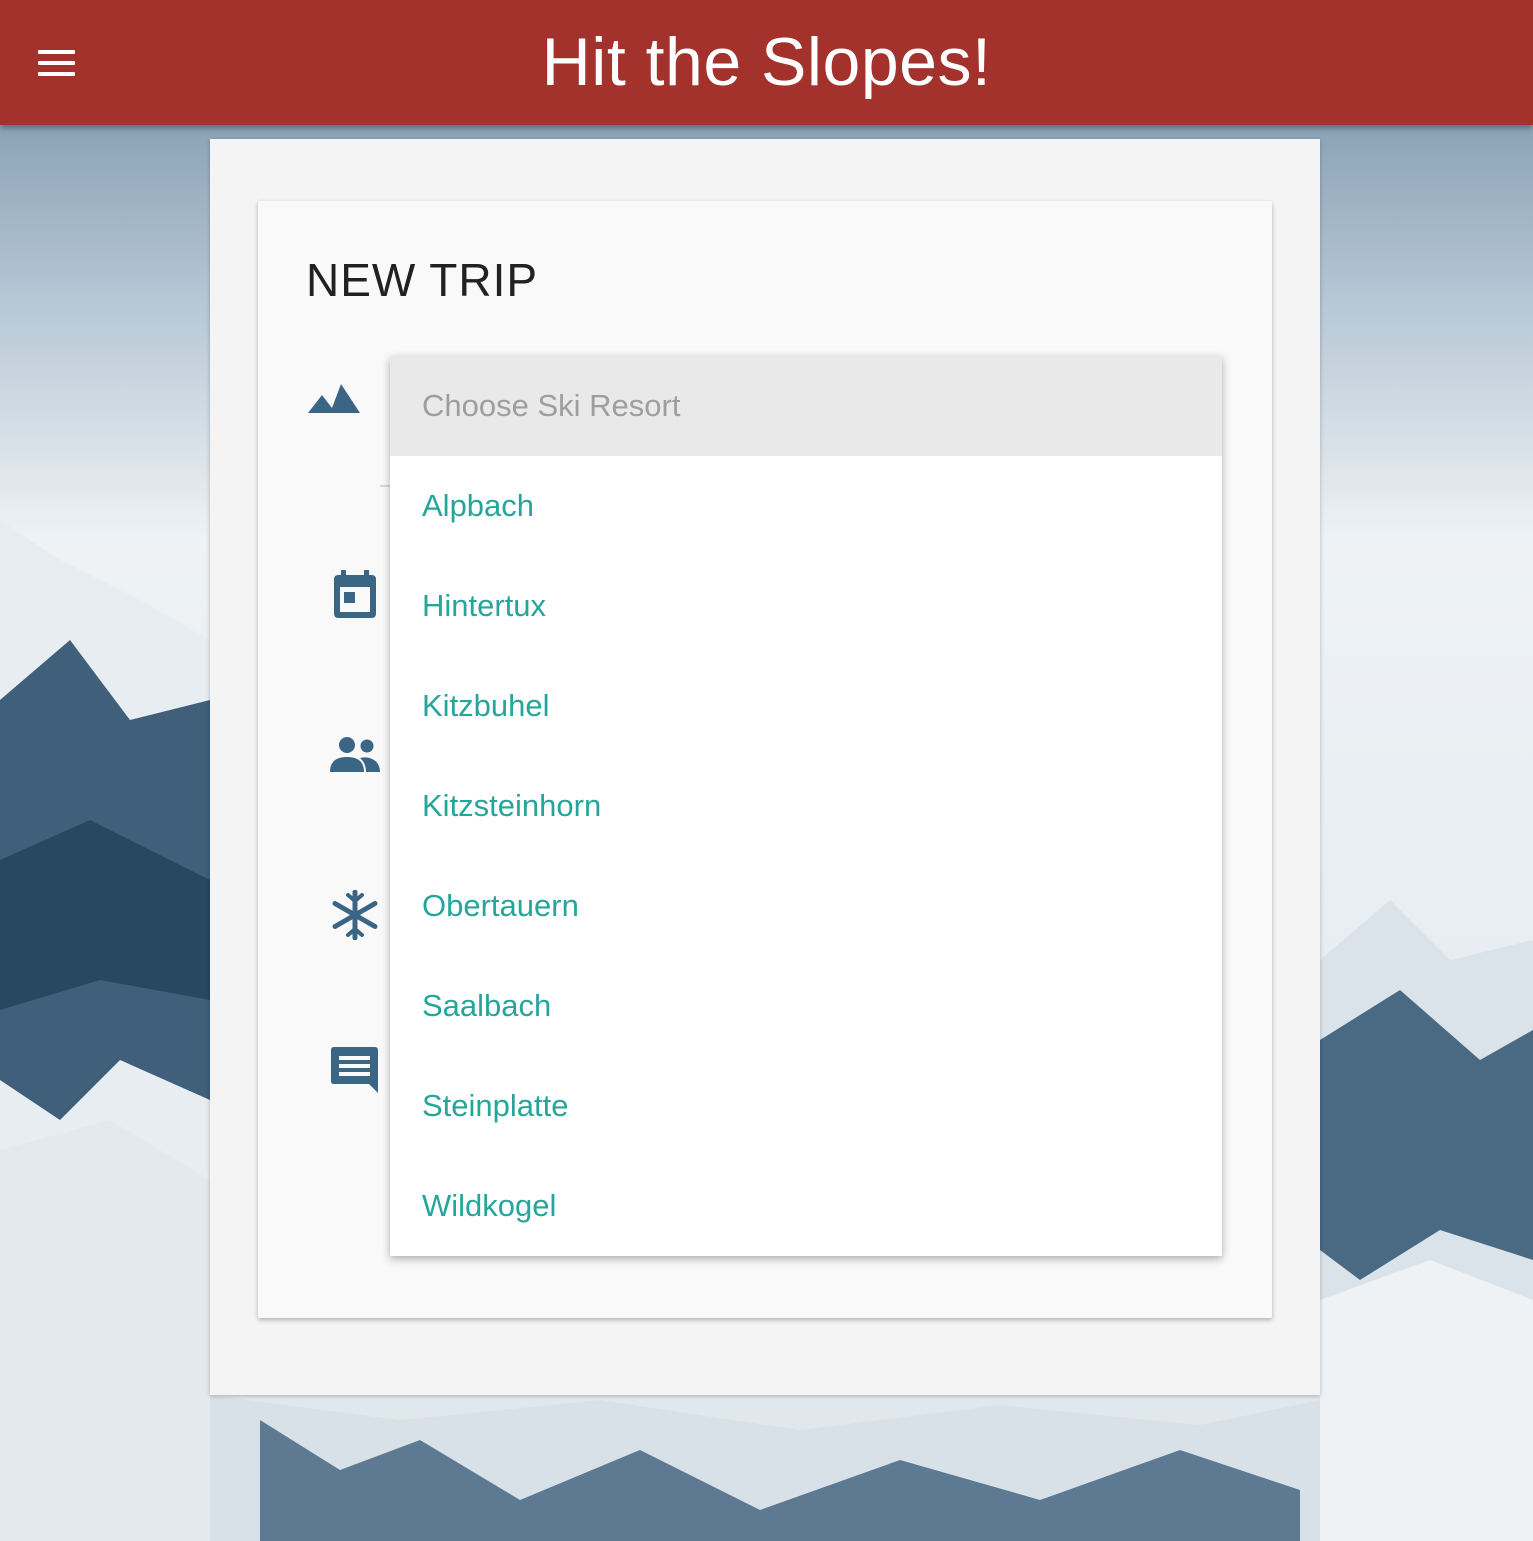 Image resolution: width=1533 pixels, height=1541 pixels. I want to click on snowflake-icon, so click(355, 915).